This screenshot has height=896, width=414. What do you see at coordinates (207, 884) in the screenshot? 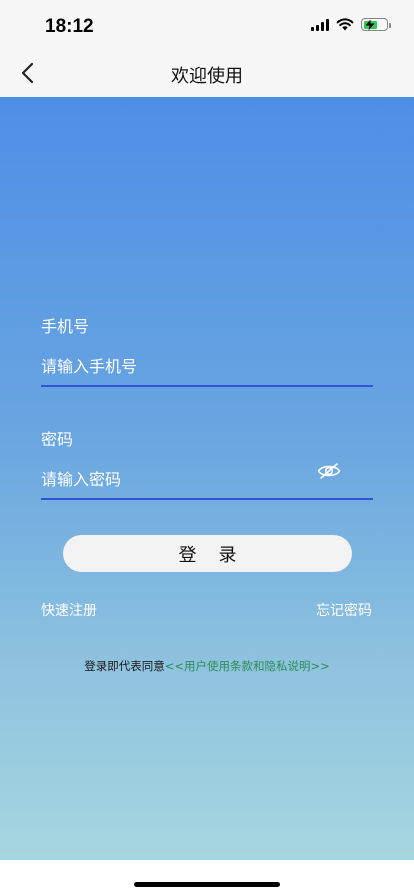
I see `home-indicator` at bounding box center [207, 884].